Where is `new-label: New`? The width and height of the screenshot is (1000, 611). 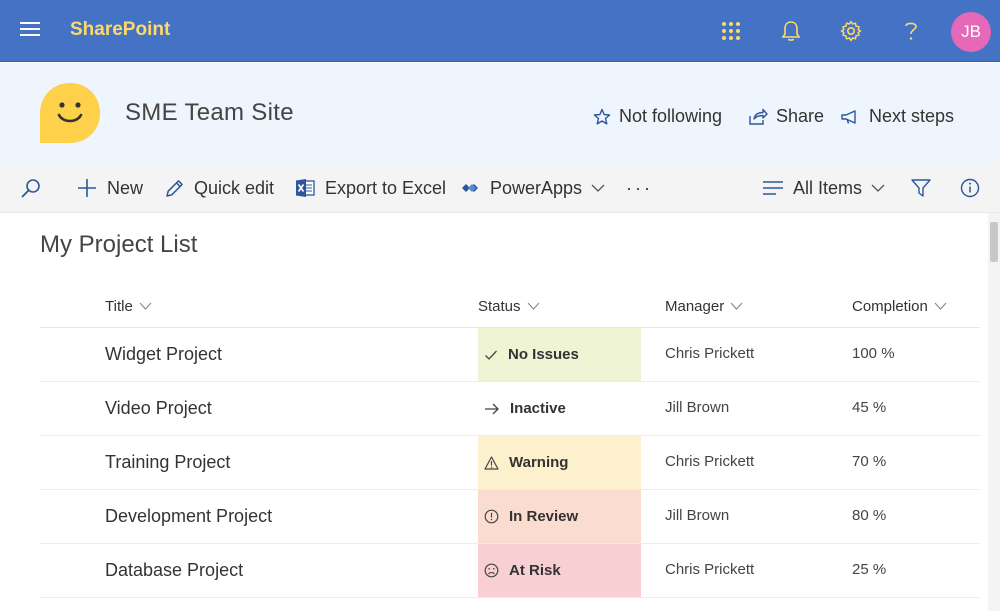 new-label: New is located at coordinates (125, 187).